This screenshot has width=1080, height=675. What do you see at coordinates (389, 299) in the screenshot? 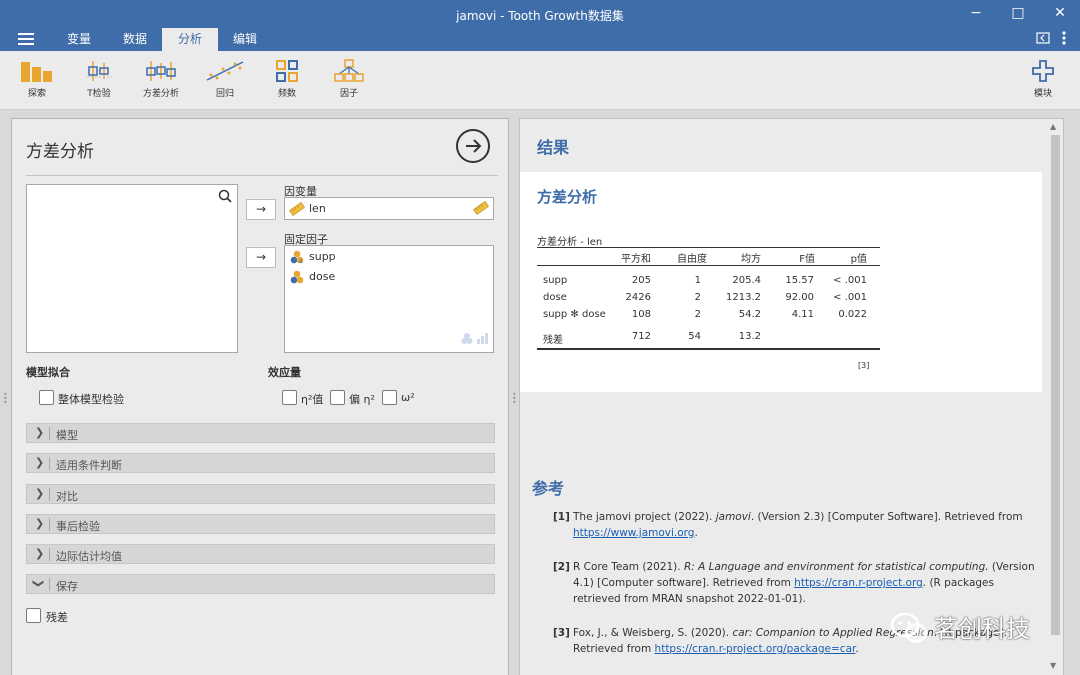
I see `fixed-factors-box: a supp dose` at bounding box center [389, 299].